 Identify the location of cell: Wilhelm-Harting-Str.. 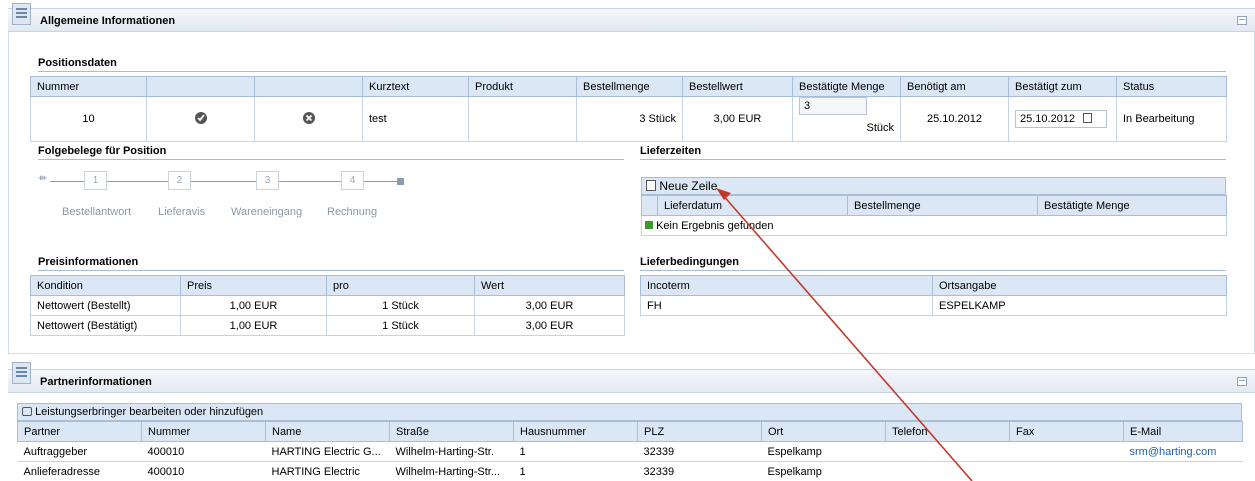
(451, 451).